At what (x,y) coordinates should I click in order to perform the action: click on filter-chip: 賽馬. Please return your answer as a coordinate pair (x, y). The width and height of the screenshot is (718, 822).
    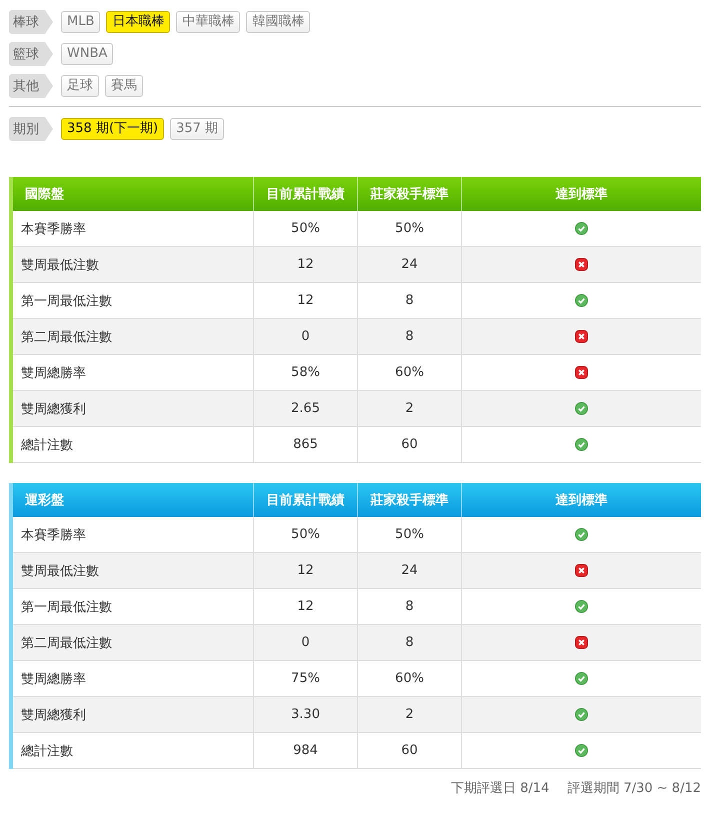
    Looking at the image, I should click on (124, 86).